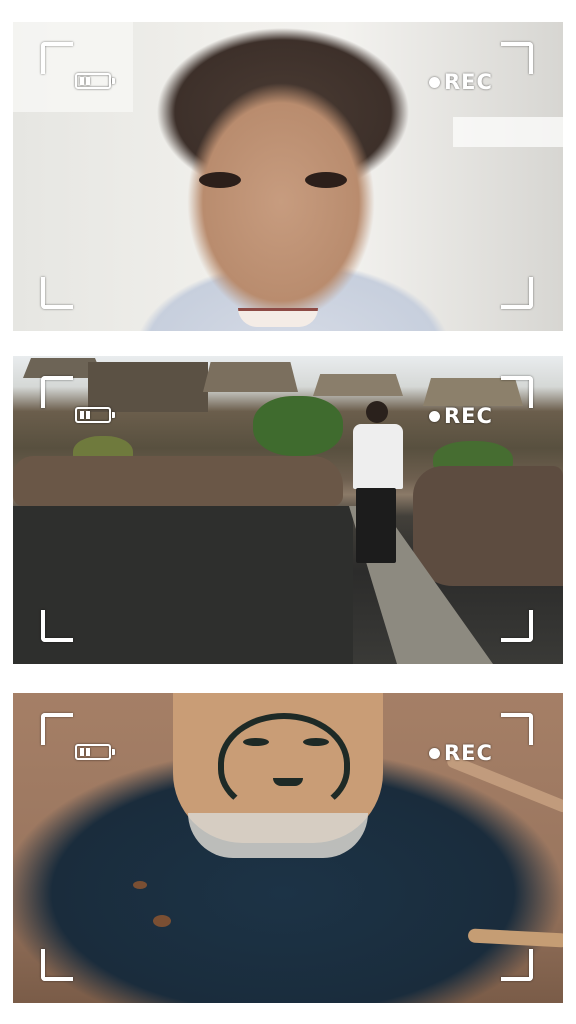  Describe the element at coordinates (220, 180) in the screenshot. I see `left-eye` at that location.